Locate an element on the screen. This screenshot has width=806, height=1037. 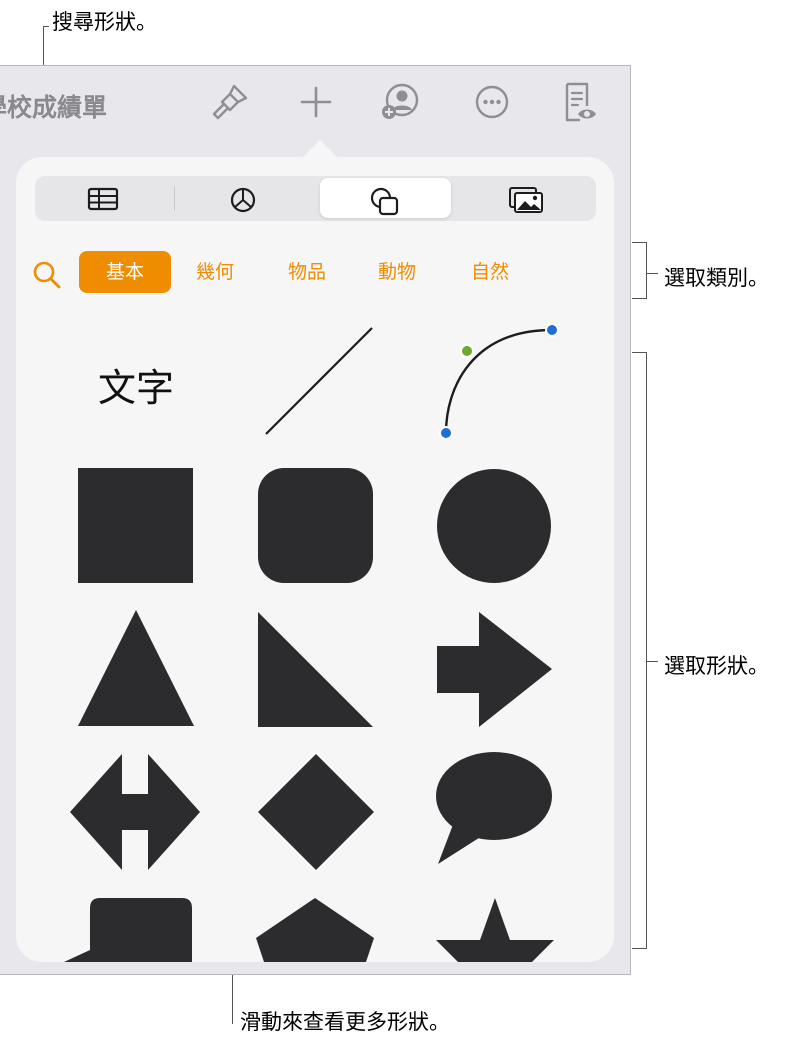
category-objects: 物品 is located at coordinates (307, 272).